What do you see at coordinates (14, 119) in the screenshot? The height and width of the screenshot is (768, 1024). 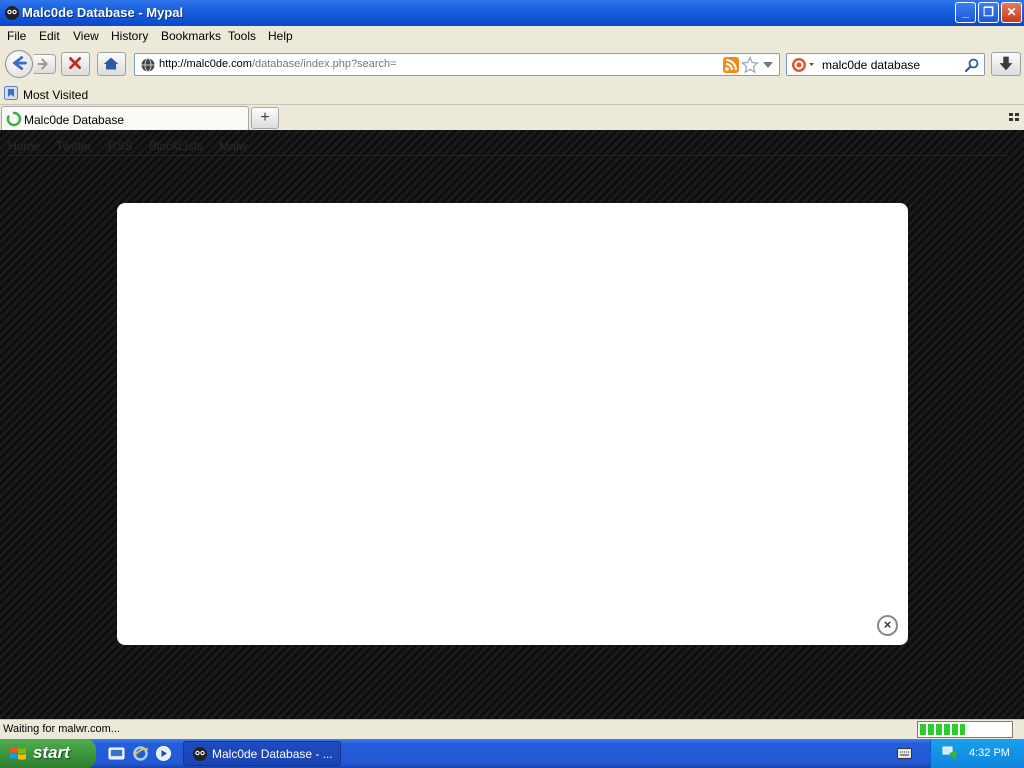 I see `loading-spinner-icon` at bounding box center [14, 119].